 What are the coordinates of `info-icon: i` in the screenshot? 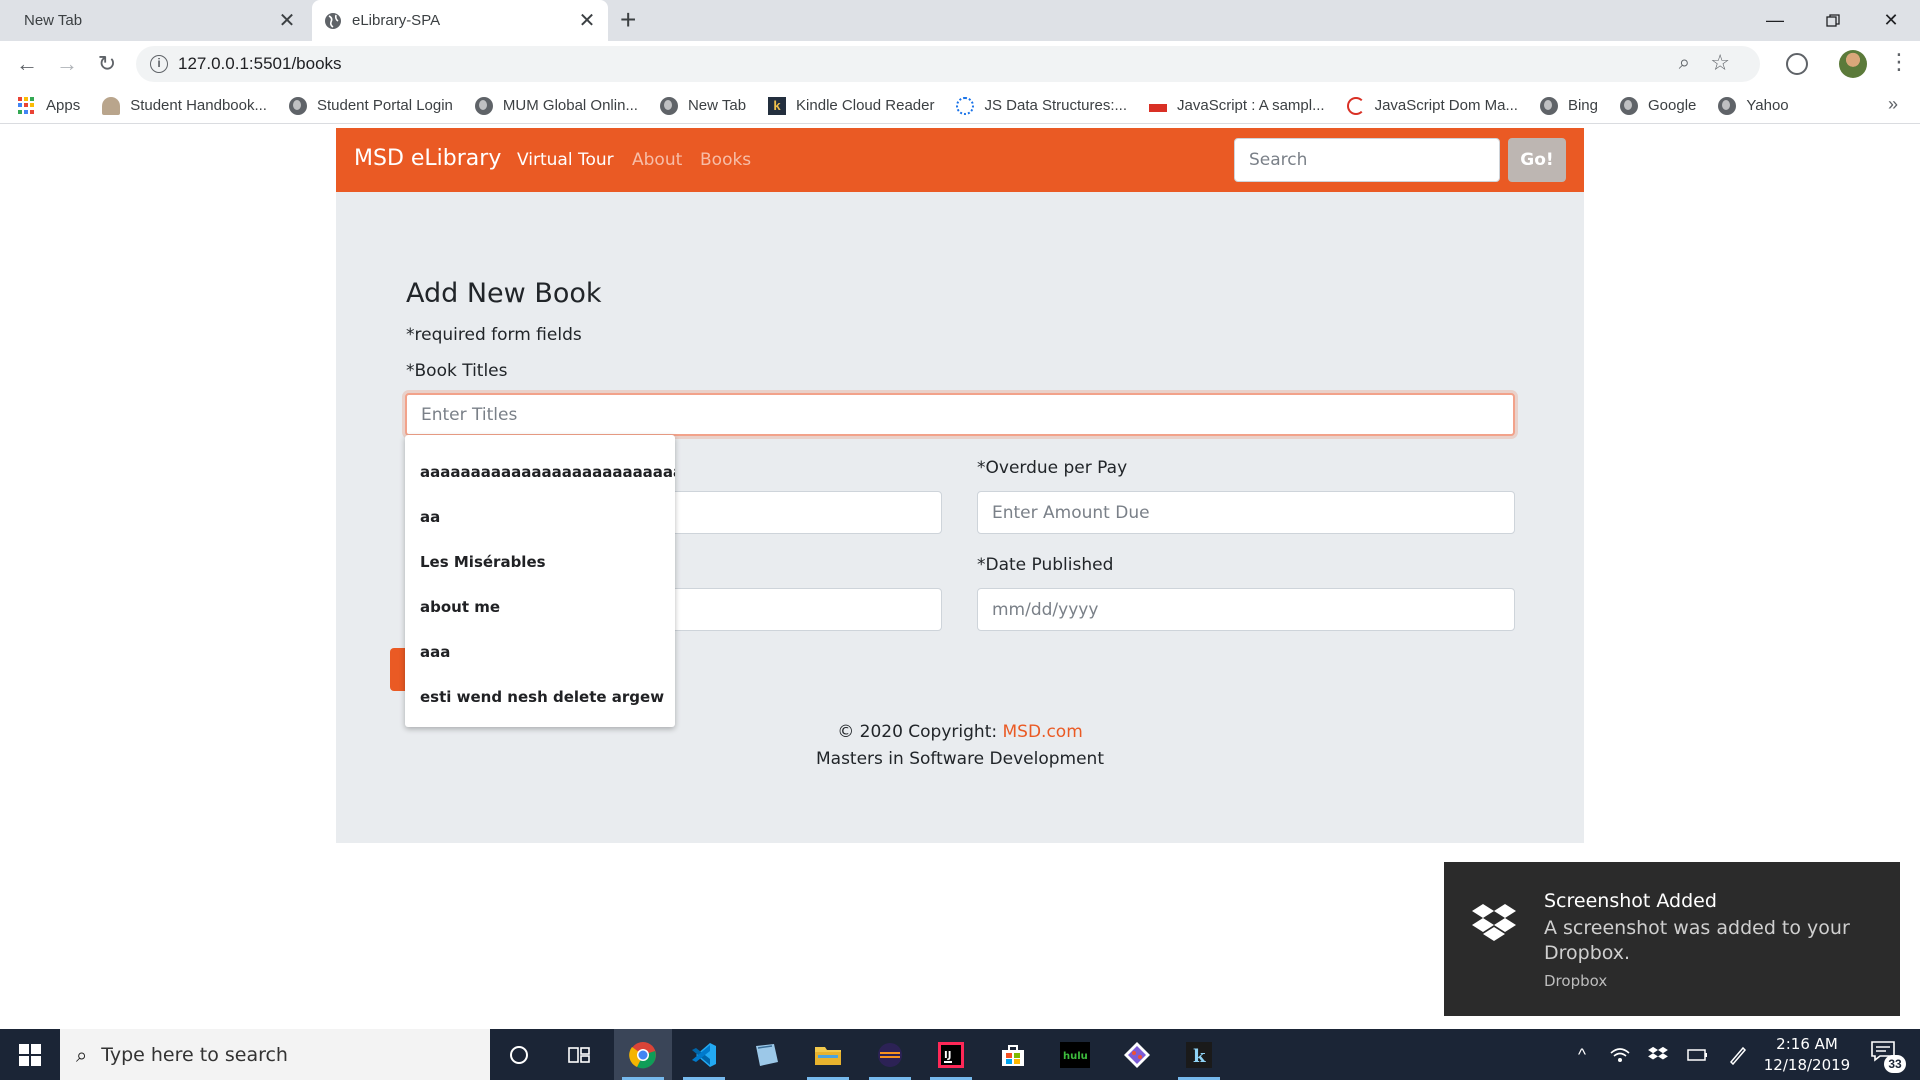 It's located at (159, 64).